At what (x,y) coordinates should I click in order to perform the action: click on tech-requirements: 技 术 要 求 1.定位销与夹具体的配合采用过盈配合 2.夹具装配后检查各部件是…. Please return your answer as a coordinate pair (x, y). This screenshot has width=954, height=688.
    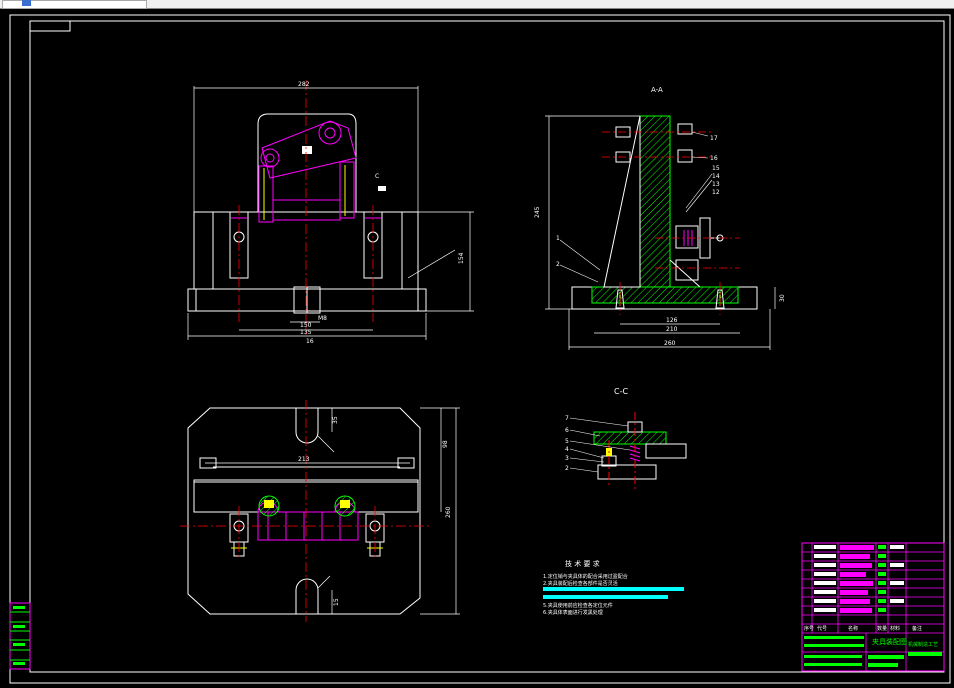
    Looking at the image, I should click on (613, 587).